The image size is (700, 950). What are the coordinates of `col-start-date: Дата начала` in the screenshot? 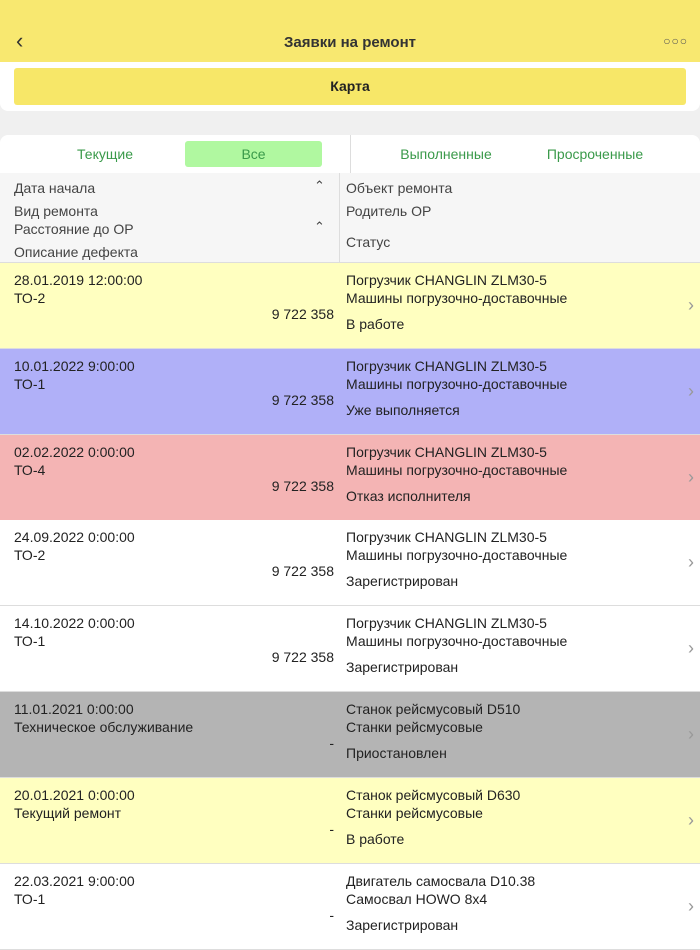 It's located at (54, 188).